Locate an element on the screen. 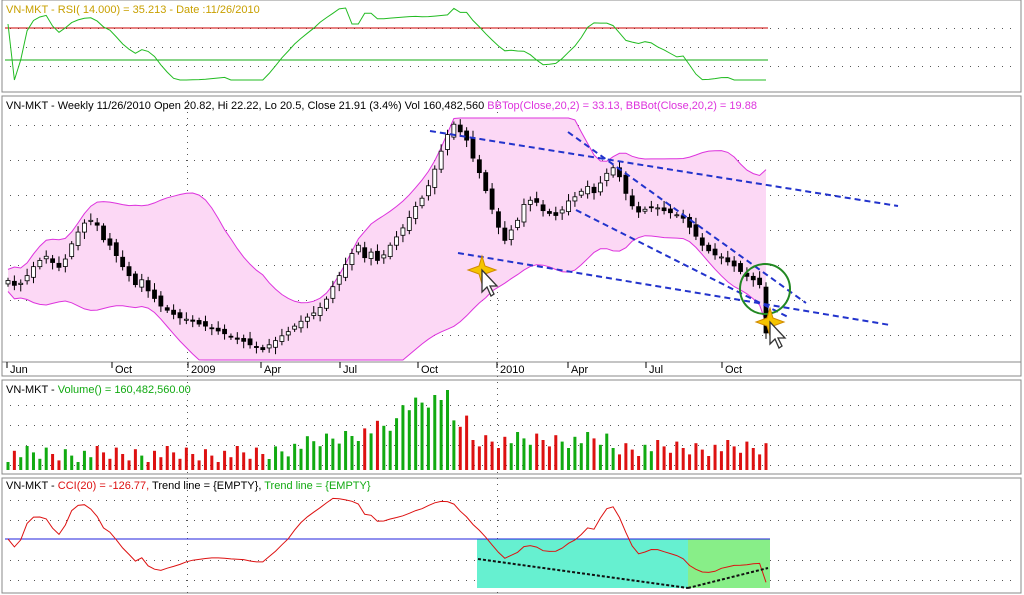  cci-trend-label-2: Trend line = {EMPTY} is located at coordinates (317, 486).